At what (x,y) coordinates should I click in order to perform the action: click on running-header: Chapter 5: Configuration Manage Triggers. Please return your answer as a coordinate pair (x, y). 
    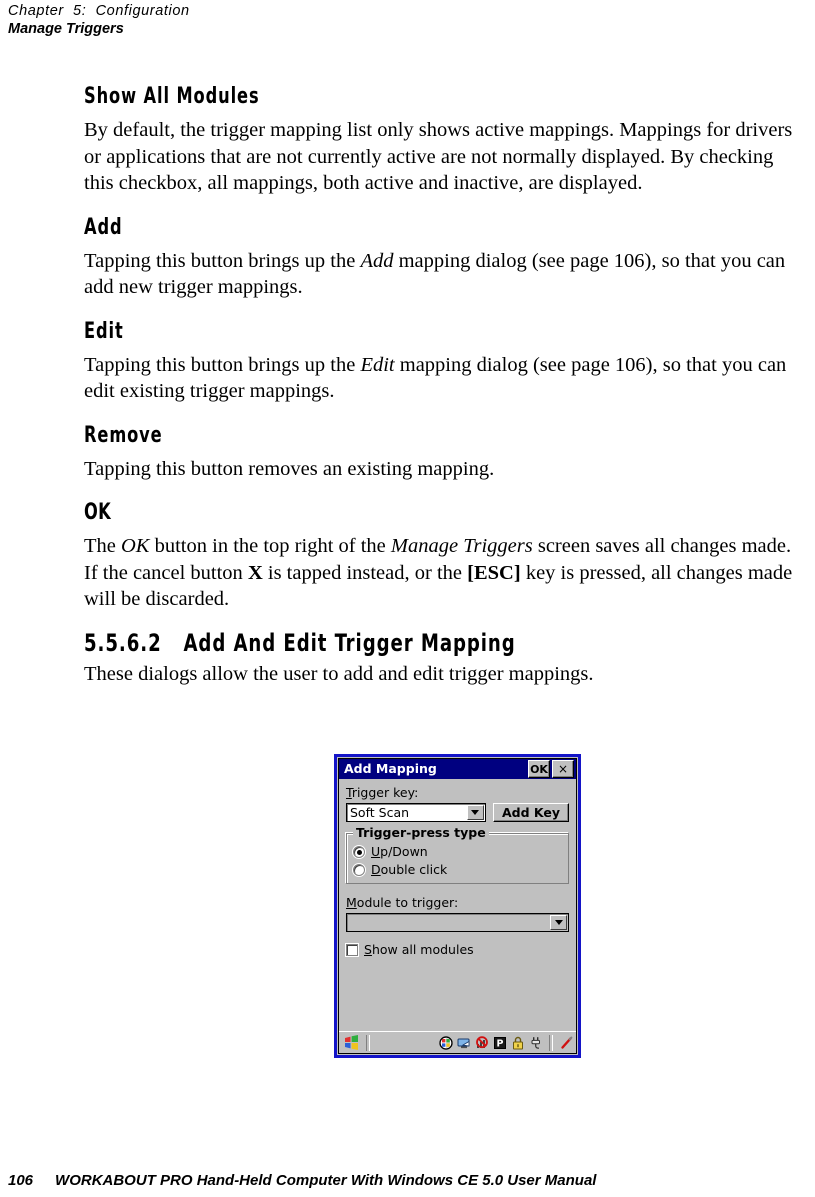
    Looking at the image, I should click on (258, 20).